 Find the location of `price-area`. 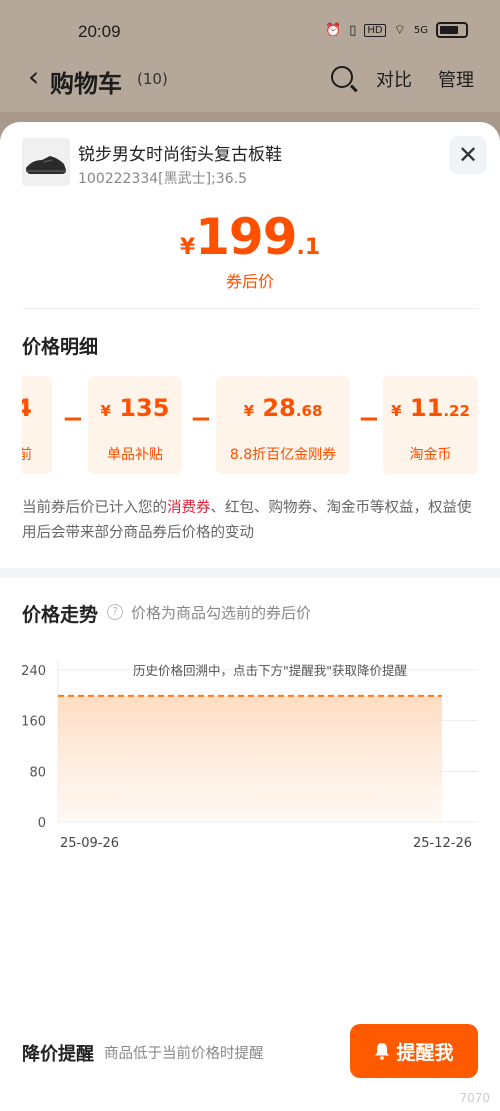

price-area is located at coordinates (250, 758).